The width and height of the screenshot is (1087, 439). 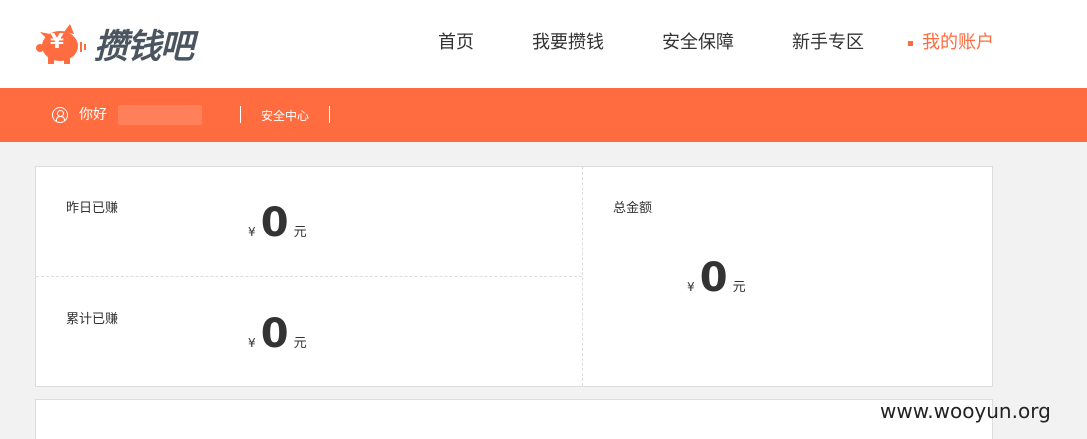 What do you see at coordinates (456, 43) in the screenshot?
I see `nav-item-home: 首页` at bounding box center [456, 43].